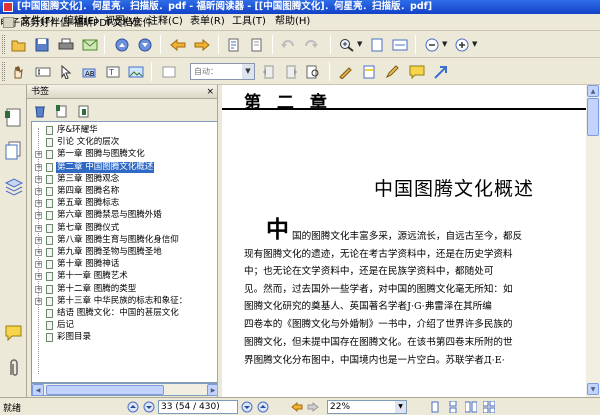 Image resolution: width=600 pixels, height=415 pixels. Describe the element at coordinates (287, 44) in the screenshot. I see `undo-icon` at that location.